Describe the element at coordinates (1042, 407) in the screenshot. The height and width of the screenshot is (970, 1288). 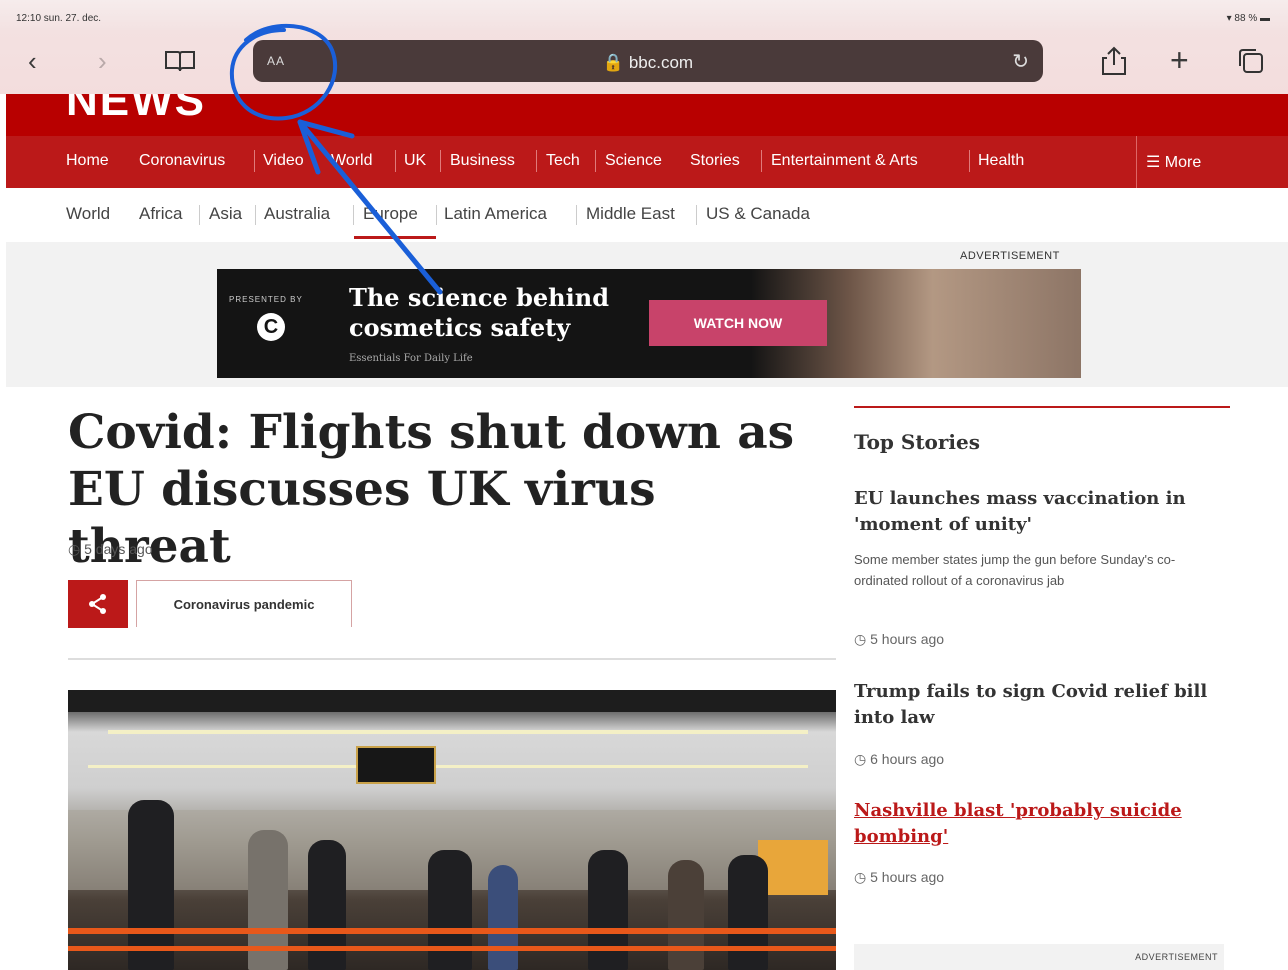
I see `top-stories-rule` at that location.